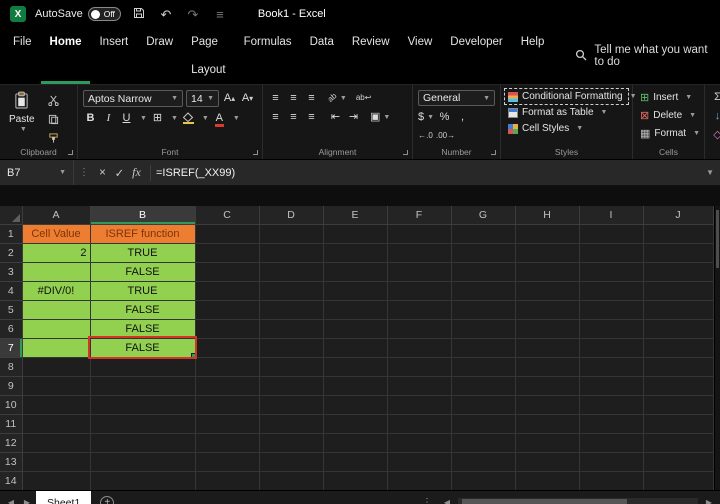  What do you see at coordinates (143, 424) in the screenshot?
I see `cell-B11` at bounding box center [143, 424].